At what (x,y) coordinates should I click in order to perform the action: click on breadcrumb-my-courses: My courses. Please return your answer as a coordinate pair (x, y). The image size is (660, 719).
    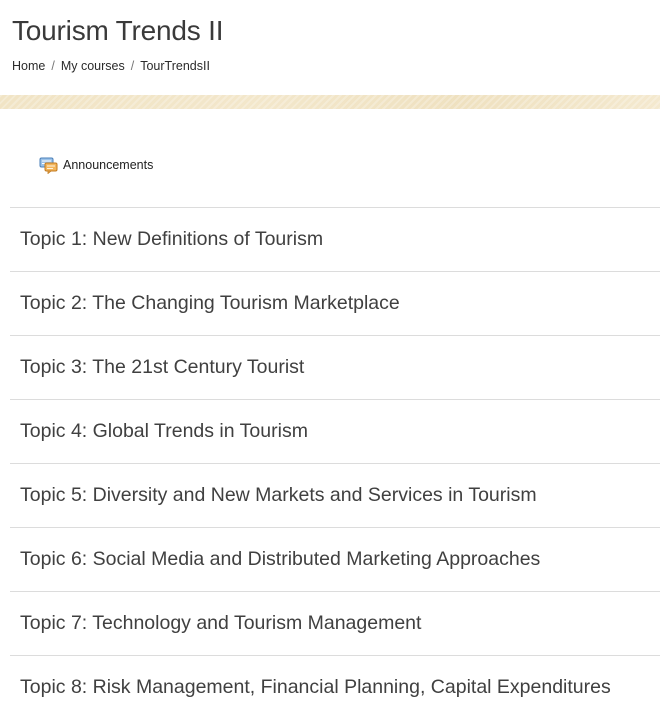
    Looking at the image, I should click on (93, 66).